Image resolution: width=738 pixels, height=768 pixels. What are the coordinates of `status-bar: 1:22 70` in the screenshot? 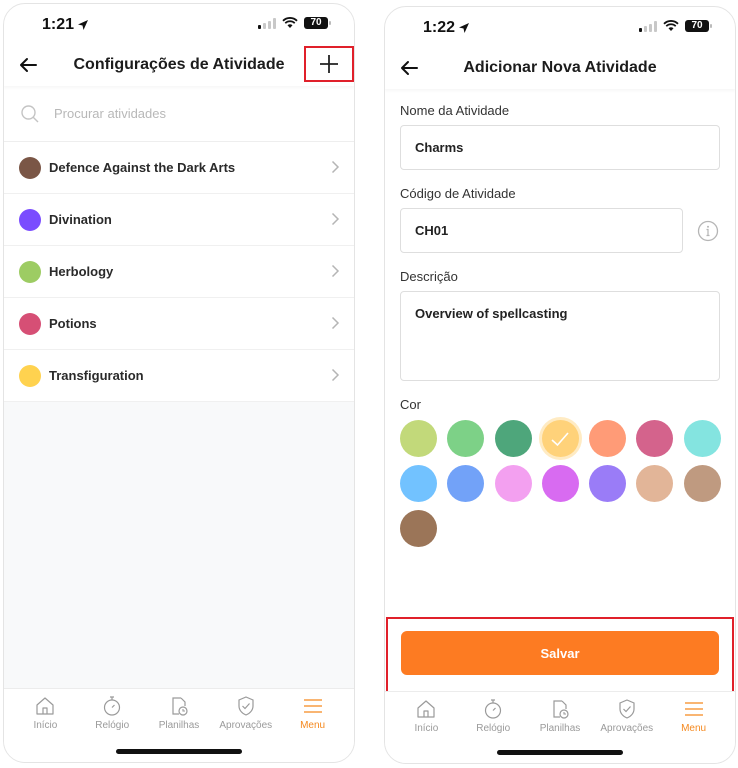 It's located at (560, 27).